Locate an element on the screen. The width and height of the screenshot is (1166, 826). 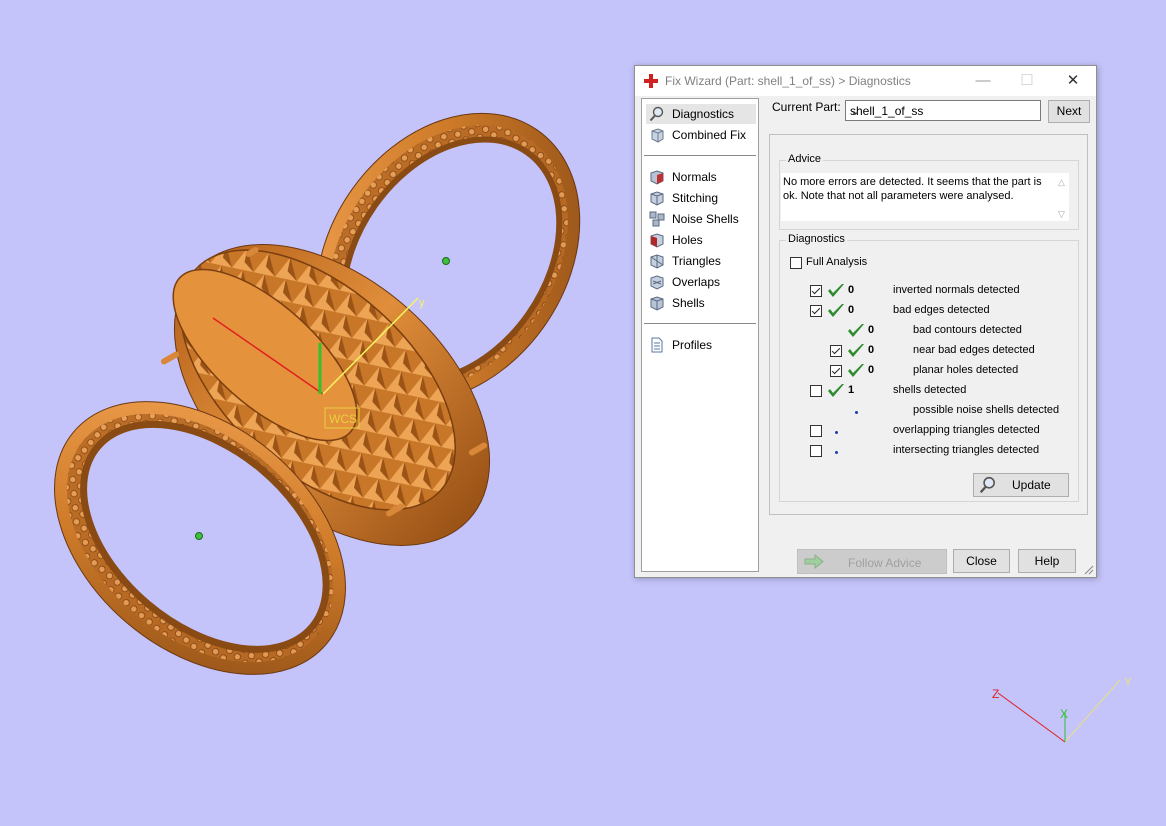
full-analysis-label: Full Analysis is located at coordinates (837, 262).